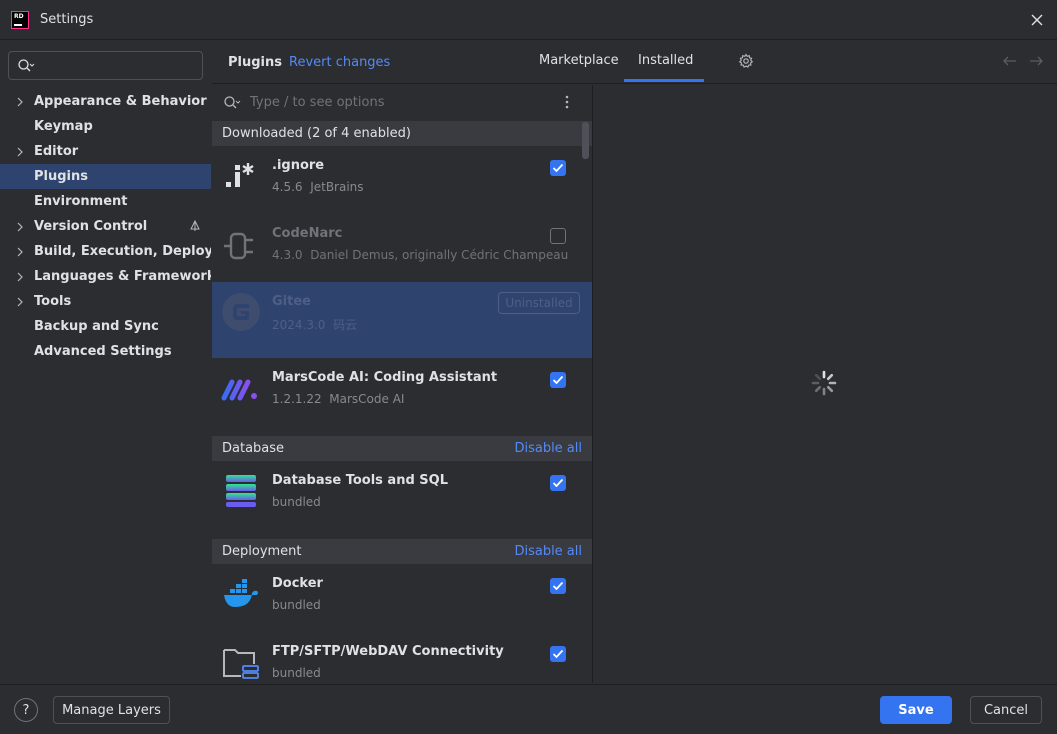  I want to click on plugin-plug-icon, so click(241, 244).